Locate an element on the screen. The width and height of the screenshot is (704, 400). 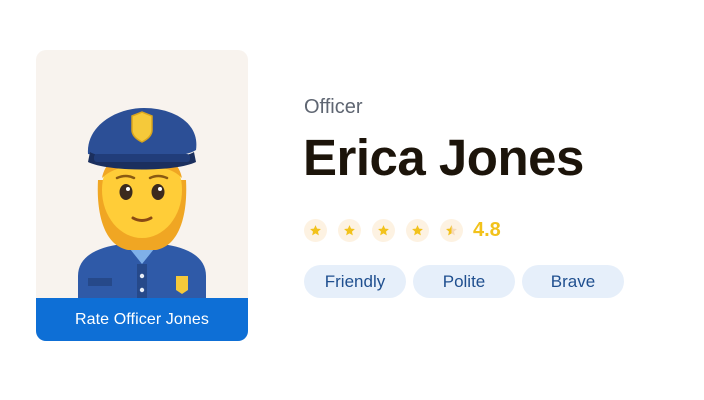
rate-officer-button: Rate Officer Jones is located at coordinates (142, 319).